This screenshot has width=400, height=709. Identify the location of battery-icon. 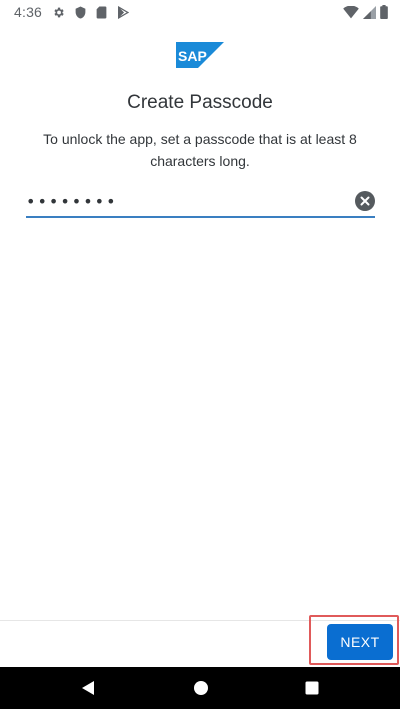
(384, 12).